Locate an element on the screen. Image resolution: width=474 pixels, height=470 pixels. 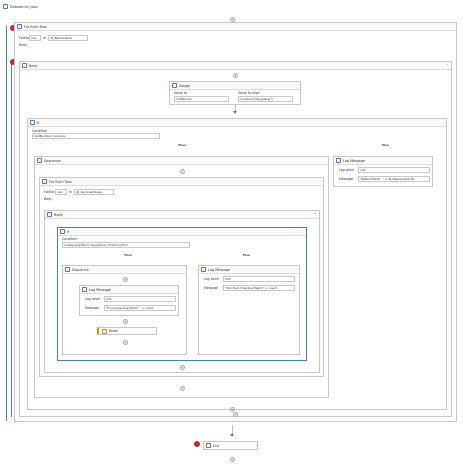
if-header: If is located at coordinates (237, 123).